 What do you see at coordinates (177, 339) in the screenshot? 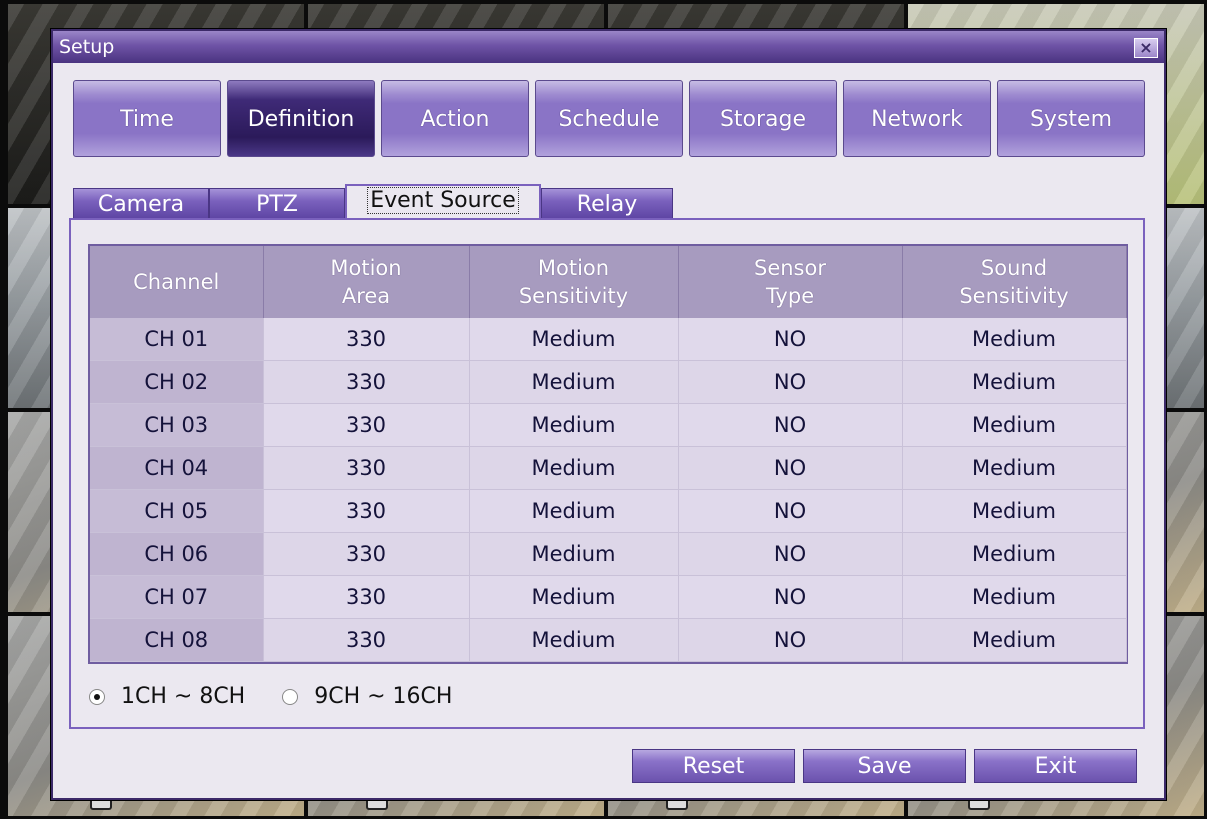
I see `channel-cell: CH 01` at bounding box center [177, 339].